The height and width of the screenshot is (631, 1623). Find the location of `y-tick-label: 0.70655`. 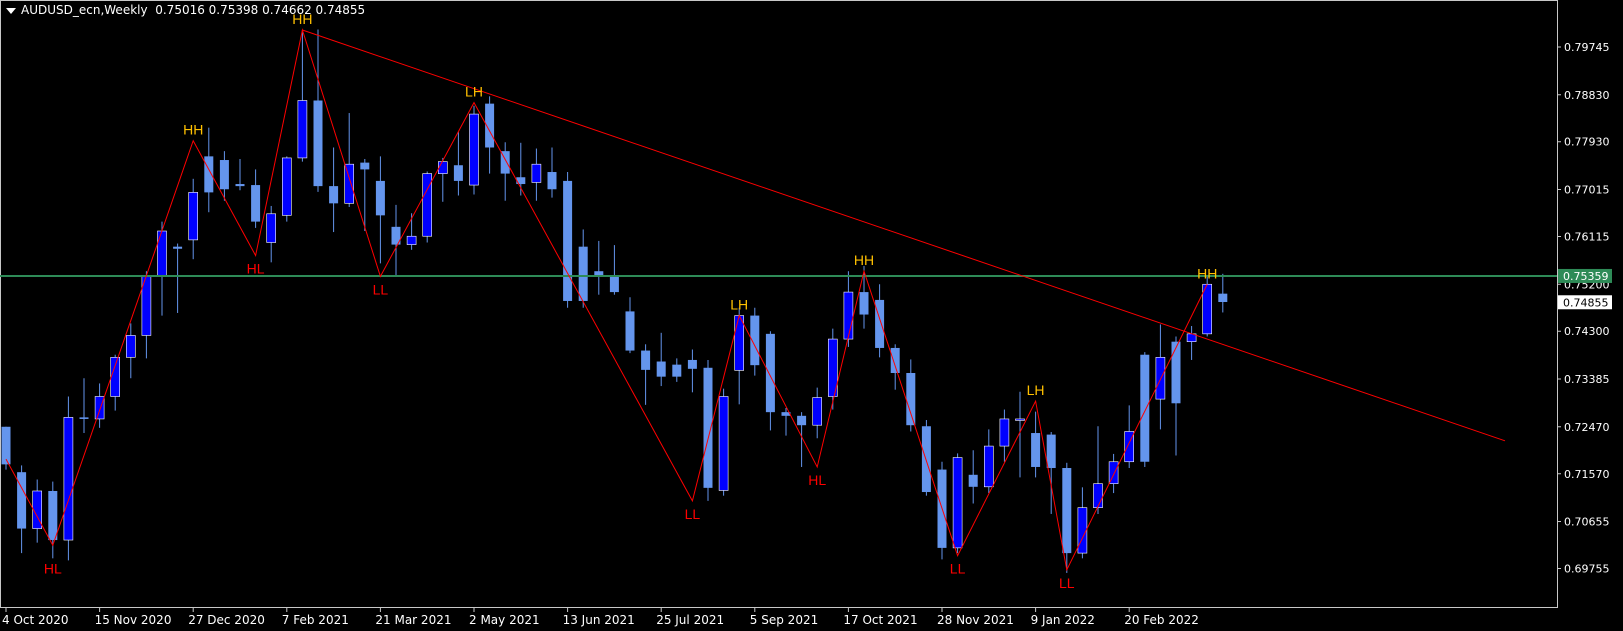

y-tick-label: 0.70655 is located at coordinates (1587, 522).